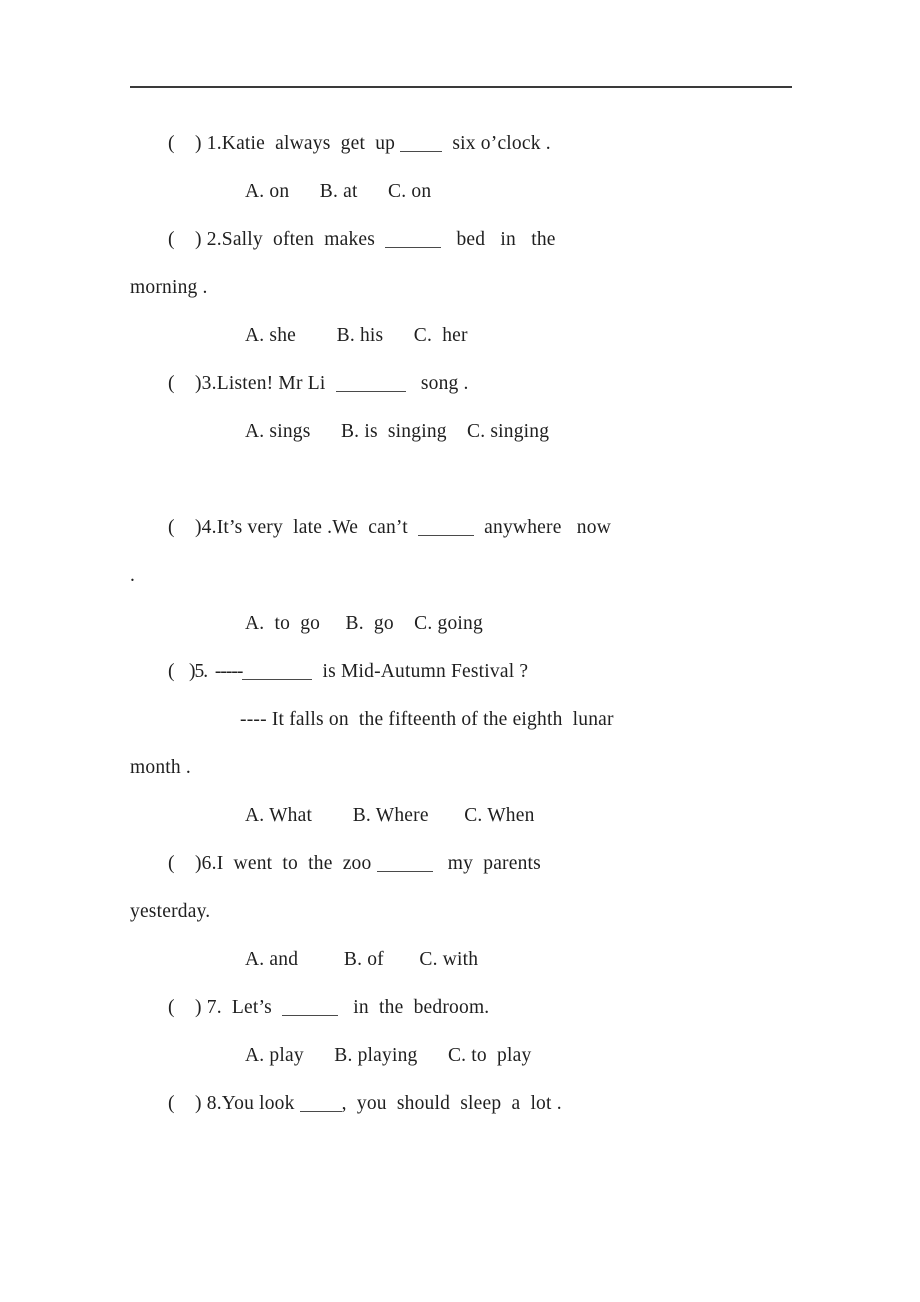  I want to click on question-4-blank, so click(446, 528).